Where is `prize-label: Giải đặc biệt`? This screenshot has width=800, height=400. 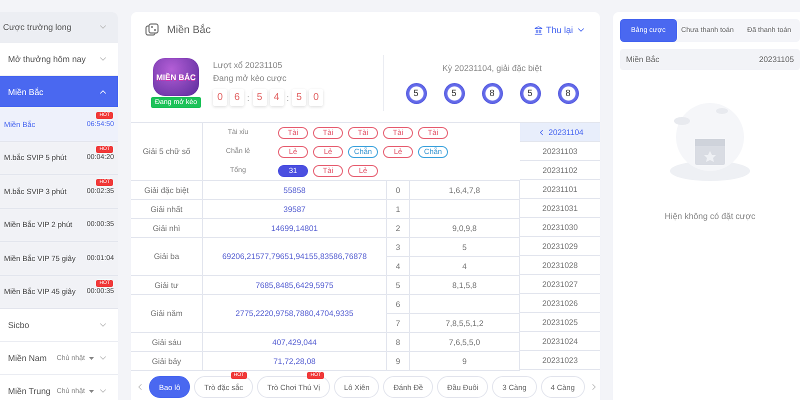 prize-label: Giải đặc biệt is located at coordinates (167, 190).